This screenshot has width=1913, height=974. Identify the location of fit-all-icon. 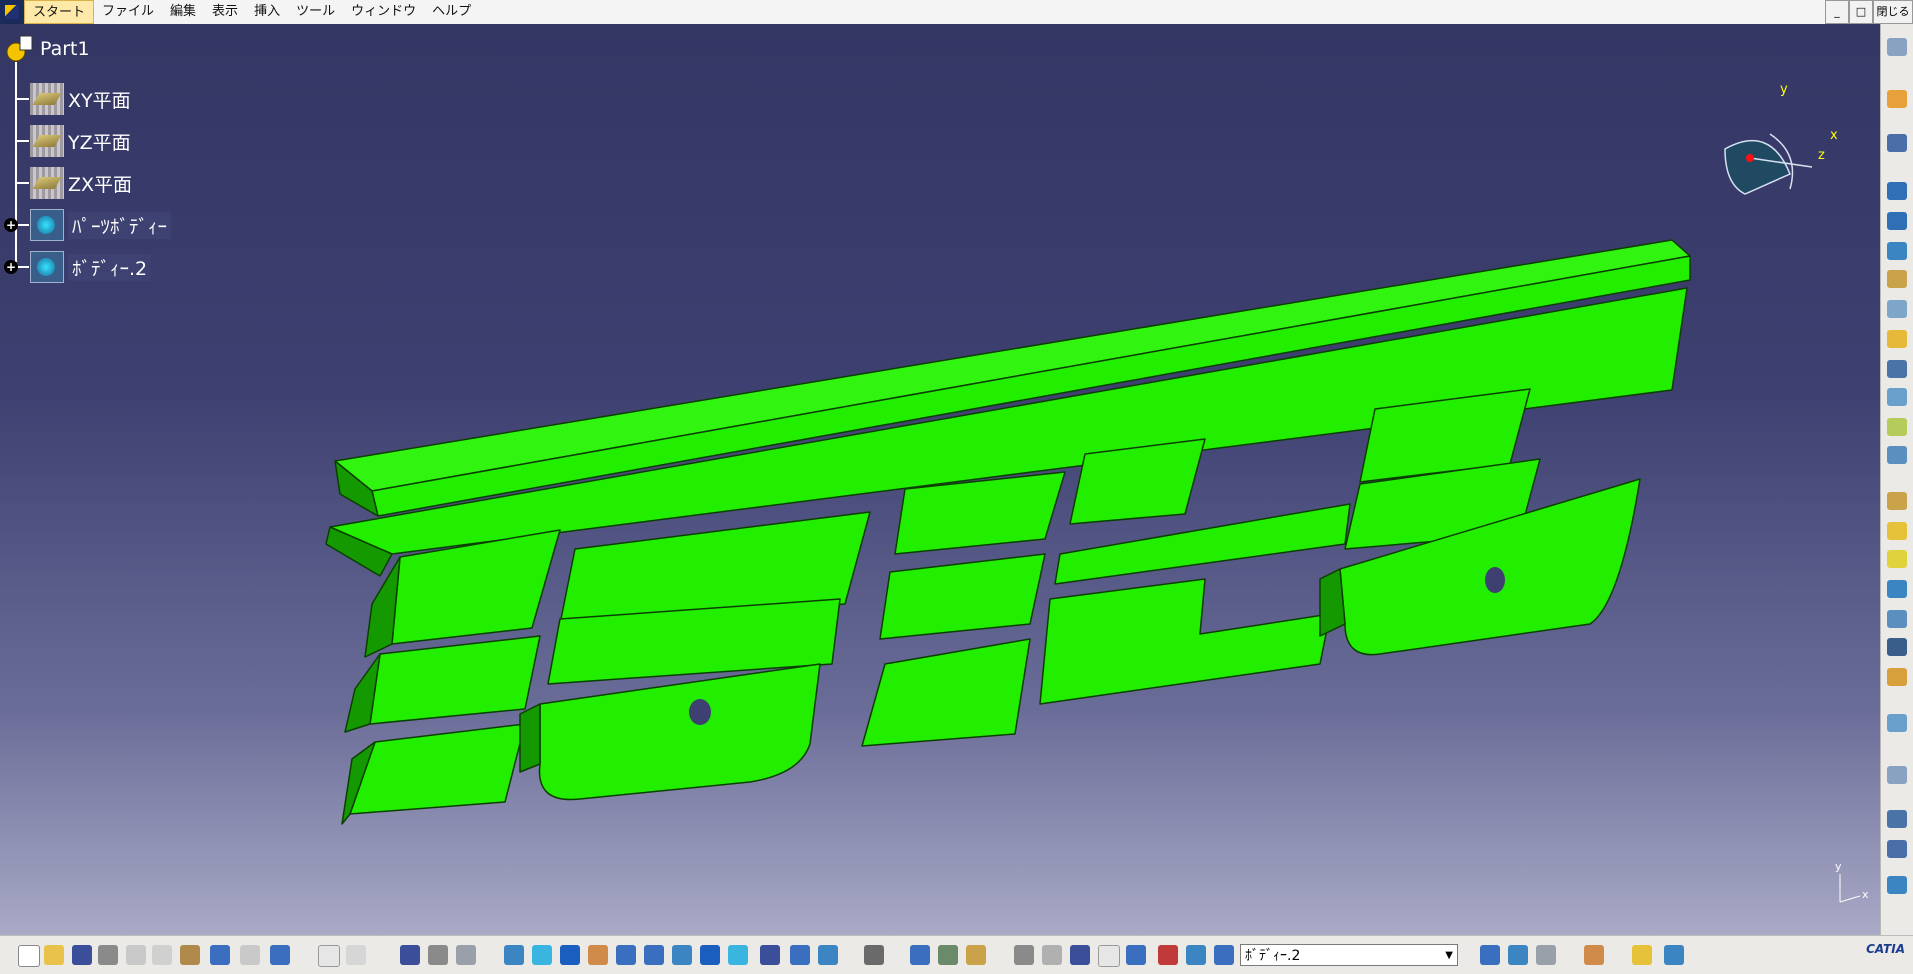
(542, 955).